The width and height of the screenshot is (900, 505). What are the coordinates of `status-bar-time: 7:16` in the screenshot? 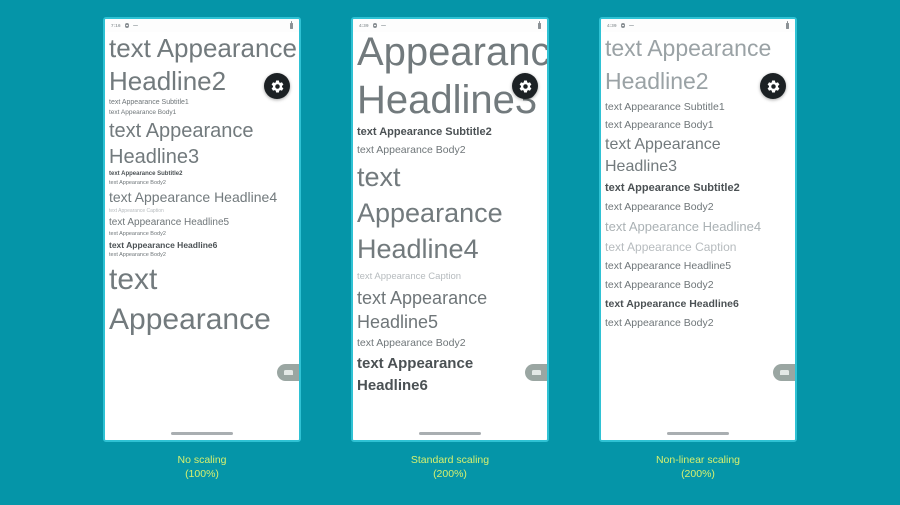 It's located at (116, 25).